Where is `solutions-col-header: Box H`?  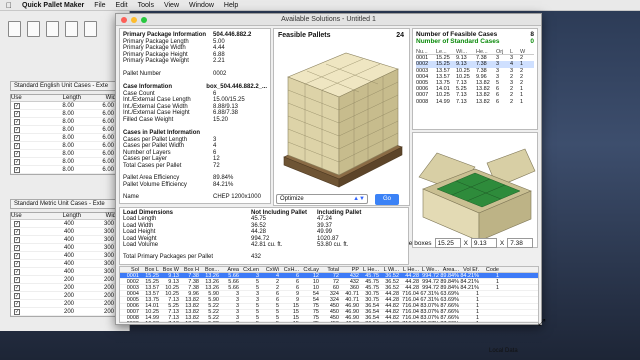 solutions-col-header: Box H is located at coordinates (190, 270).